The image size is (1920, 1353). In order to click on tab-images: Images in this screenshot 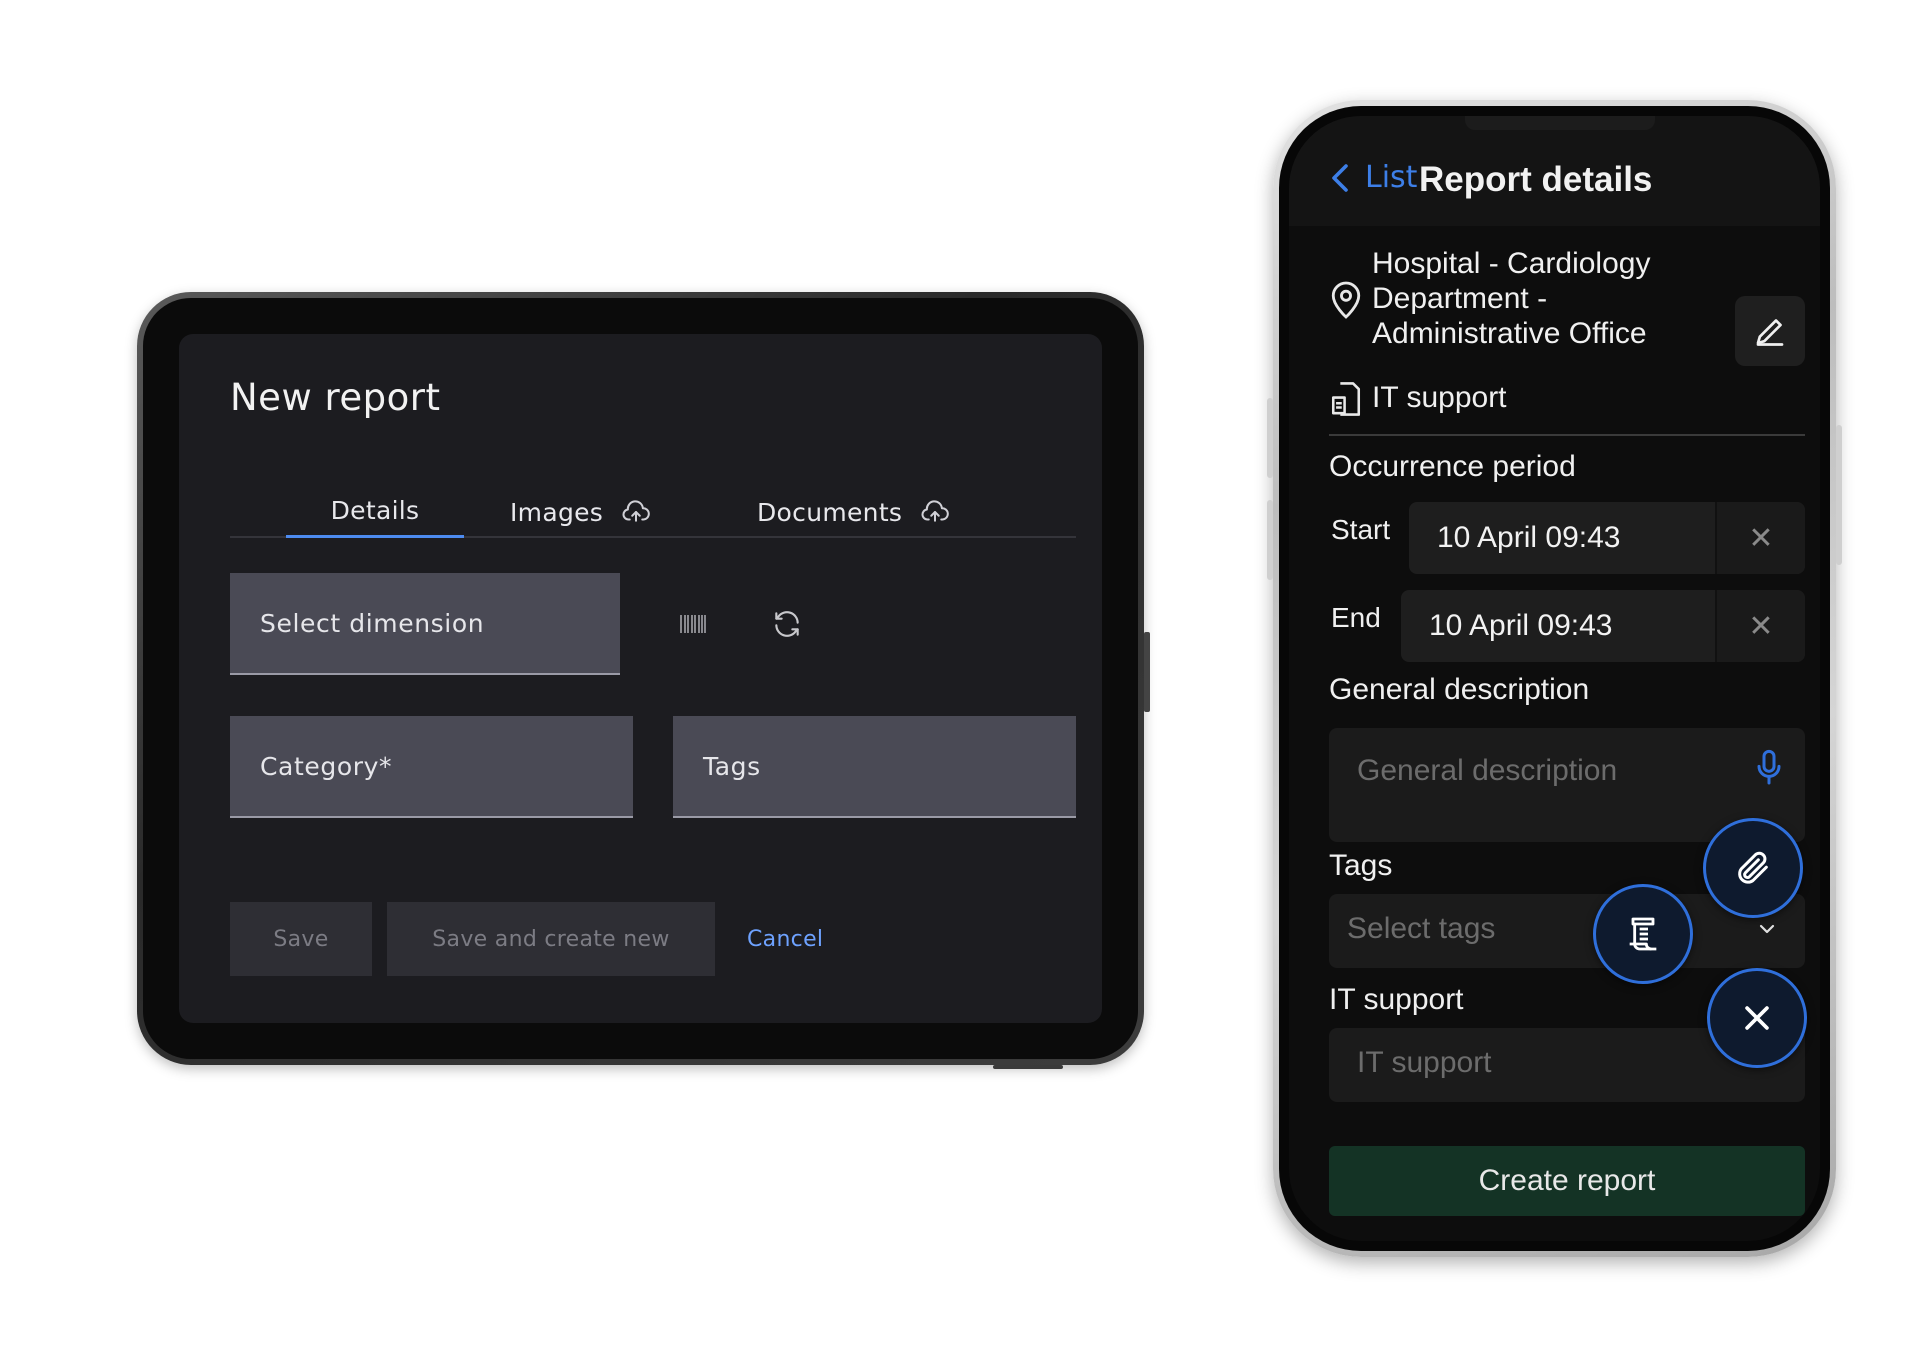, I will do `click(580, 512)`.